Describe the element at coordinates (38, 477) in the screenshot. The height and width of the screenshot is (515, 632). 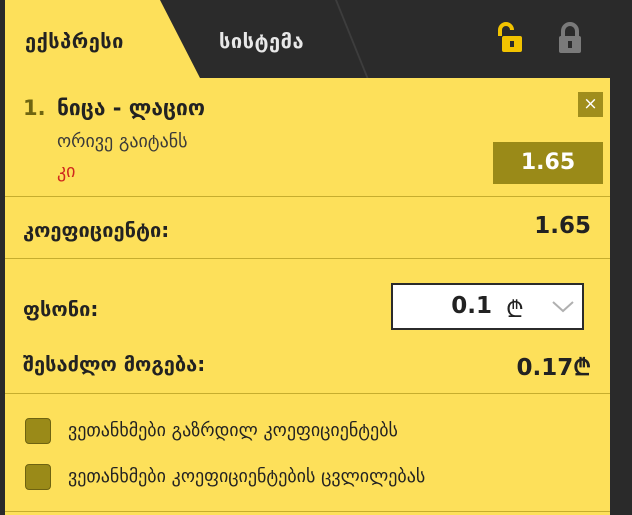
I see `accept-odds-change-checkbox` at that location.